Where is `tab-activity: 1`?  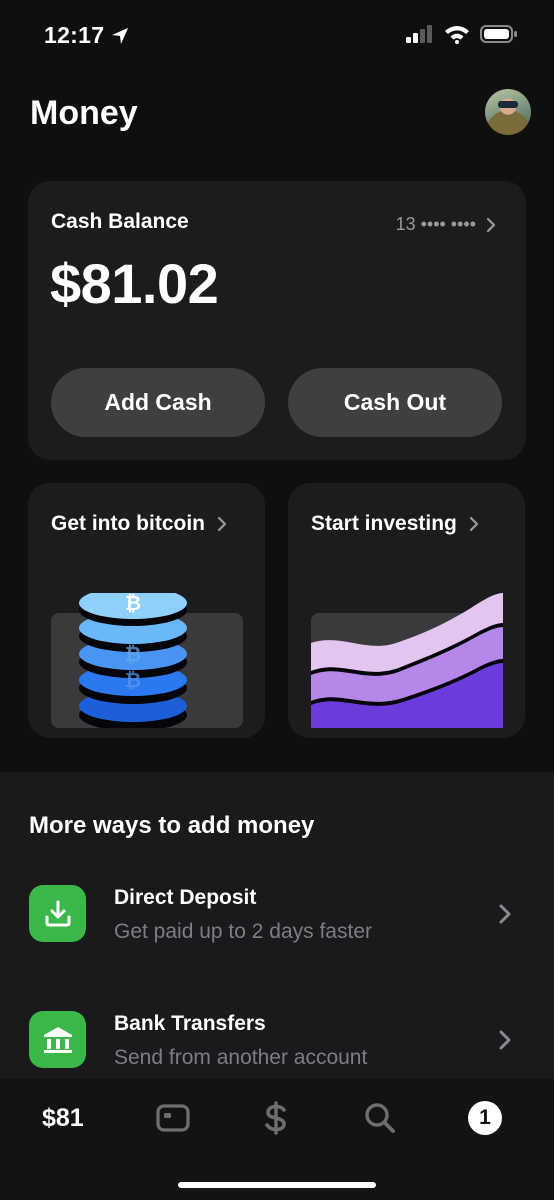
tab-activity: 1 is located at coordinates (485, 1118).